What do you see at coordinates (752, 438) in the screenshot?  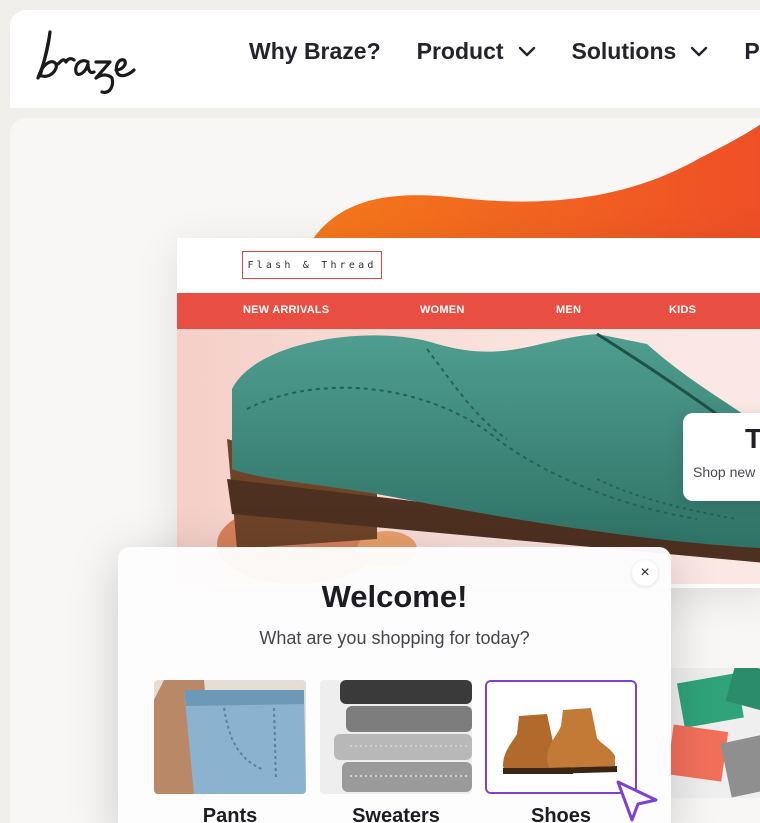 I see `promo-title: T` at bounding box center [752, 438].